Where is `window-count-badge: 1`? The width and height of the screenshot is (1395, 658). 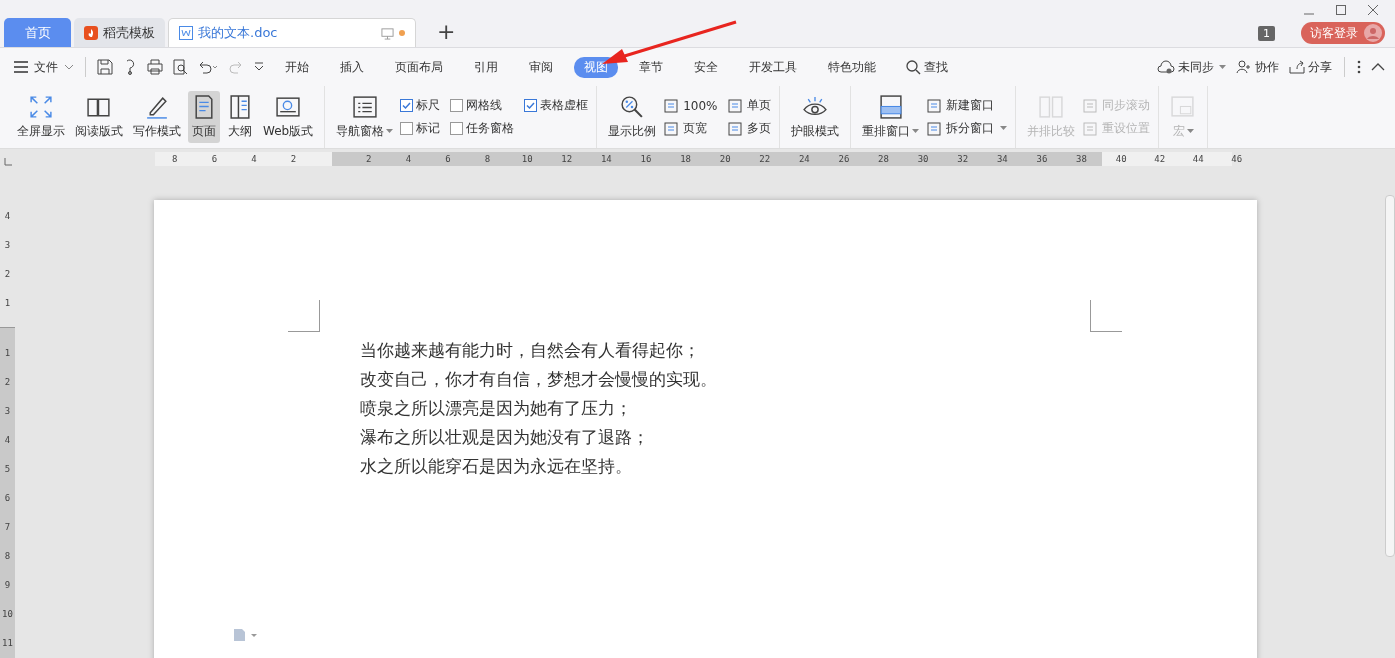
window-count-badge: 1 is located at coordinates (1266, 33).